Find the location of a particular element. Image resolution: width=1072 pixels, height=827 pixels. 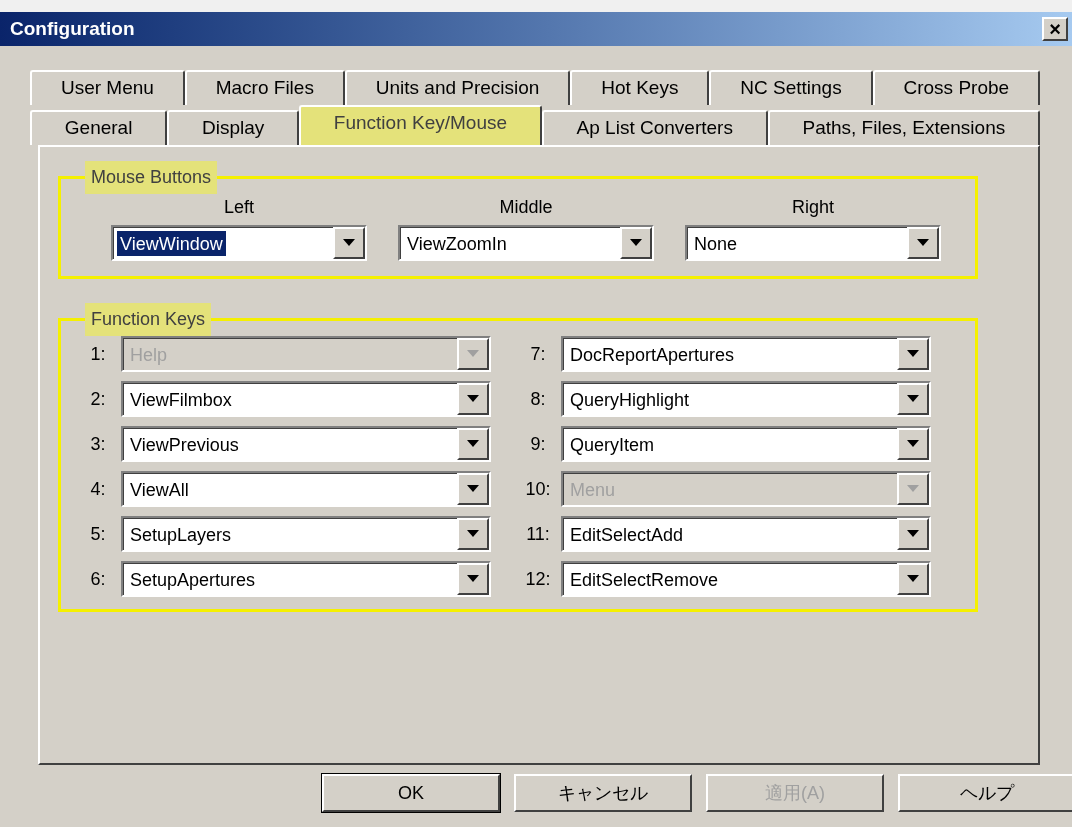

dropdown-value: QueryHighlight is located at coordinates (630, 400).